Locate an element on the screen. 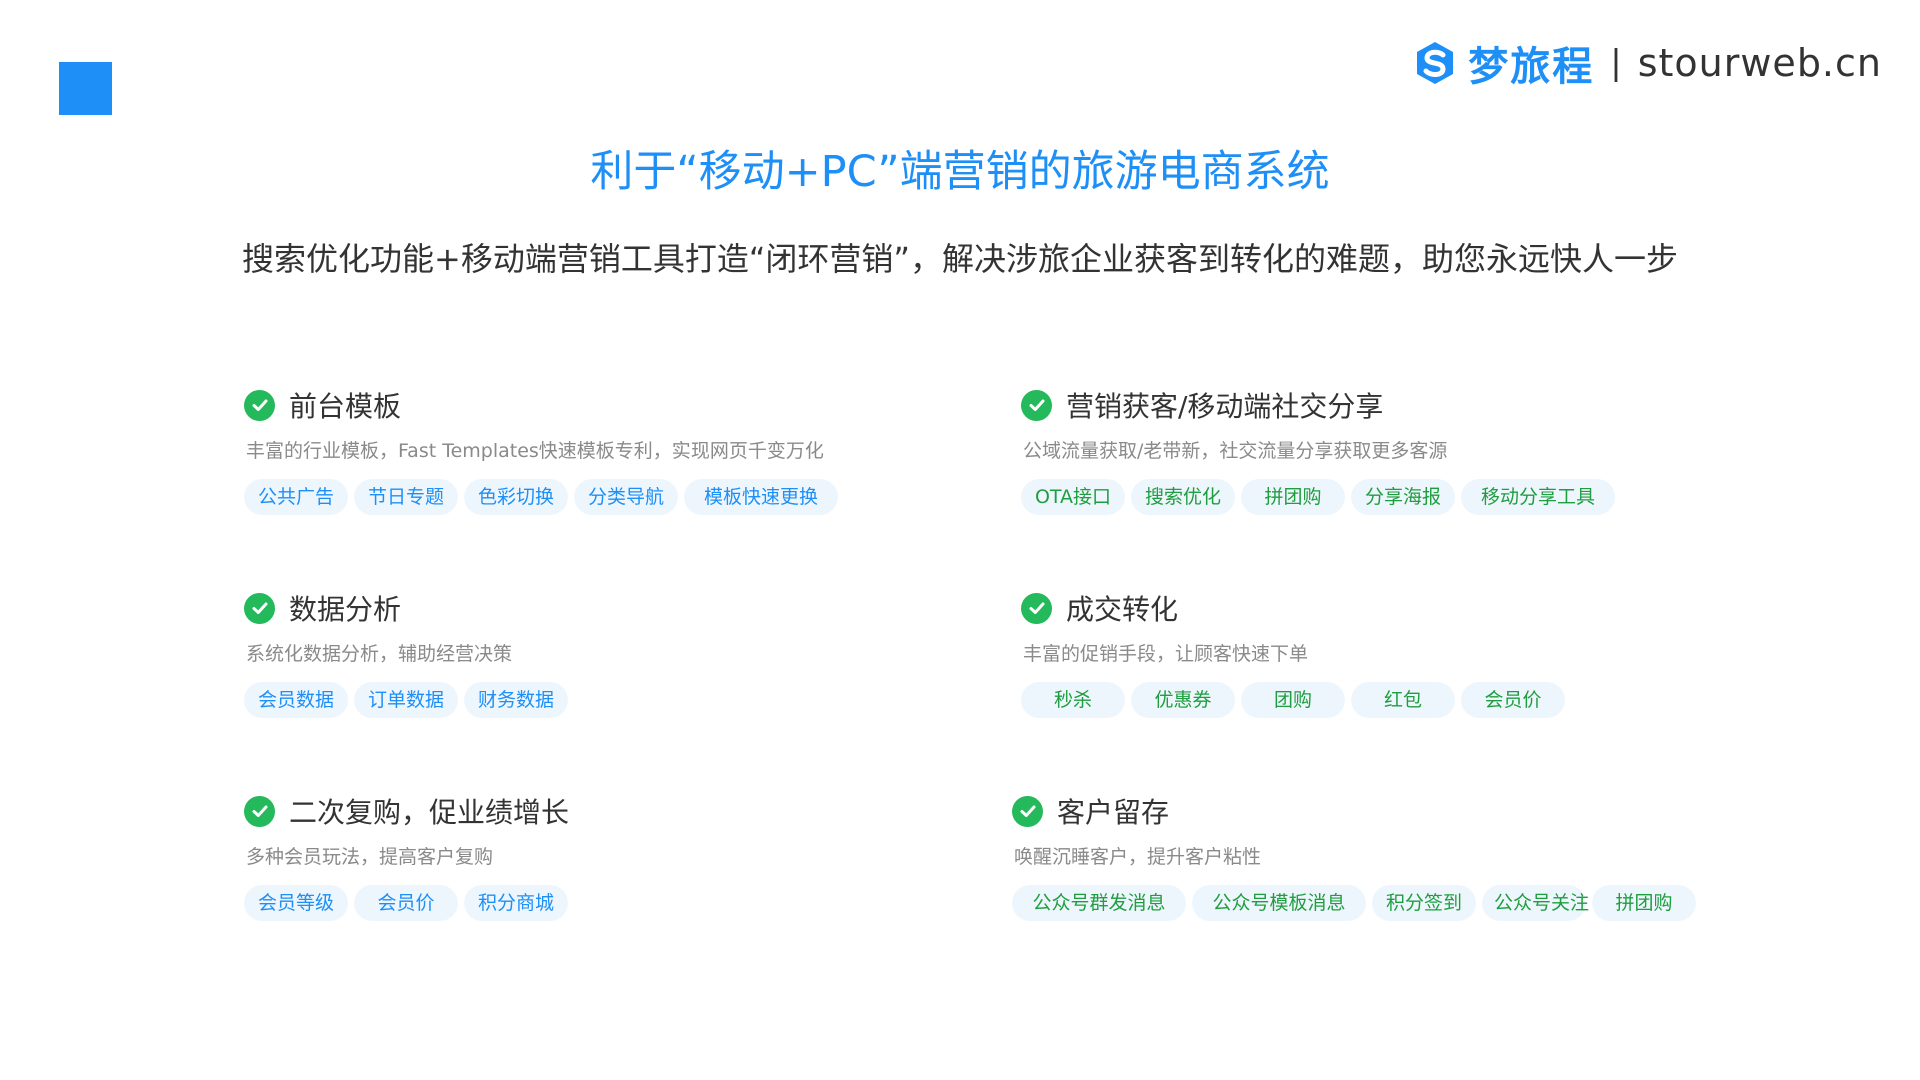 Image resolution: width=1920 pixels, height=1080 pixels. tag-wechat-template-message: 公众号模板消息 is located at coordinates (1279, 903).